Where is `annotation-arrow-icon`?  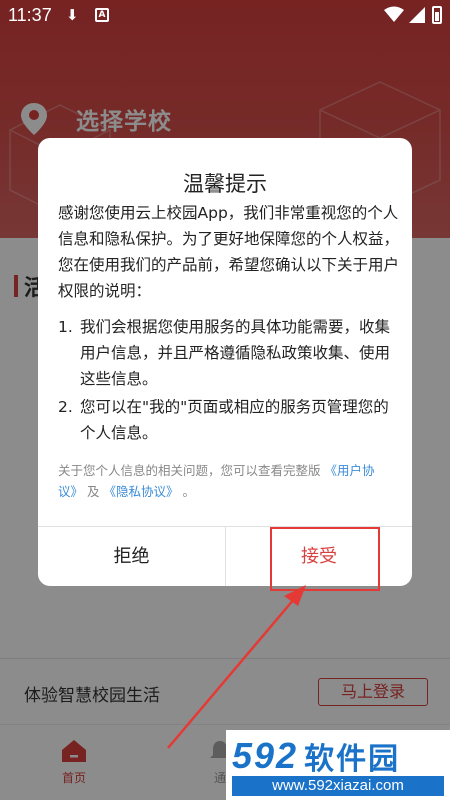 annotation-arrow-icon is located at coordinates (236, 667).